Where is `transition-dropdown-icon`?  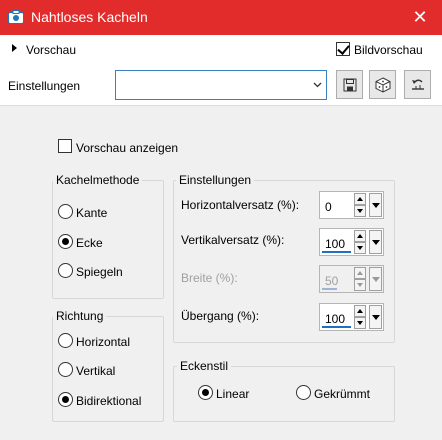 transition-dropdown-icon is located at coordinates (375, 317).